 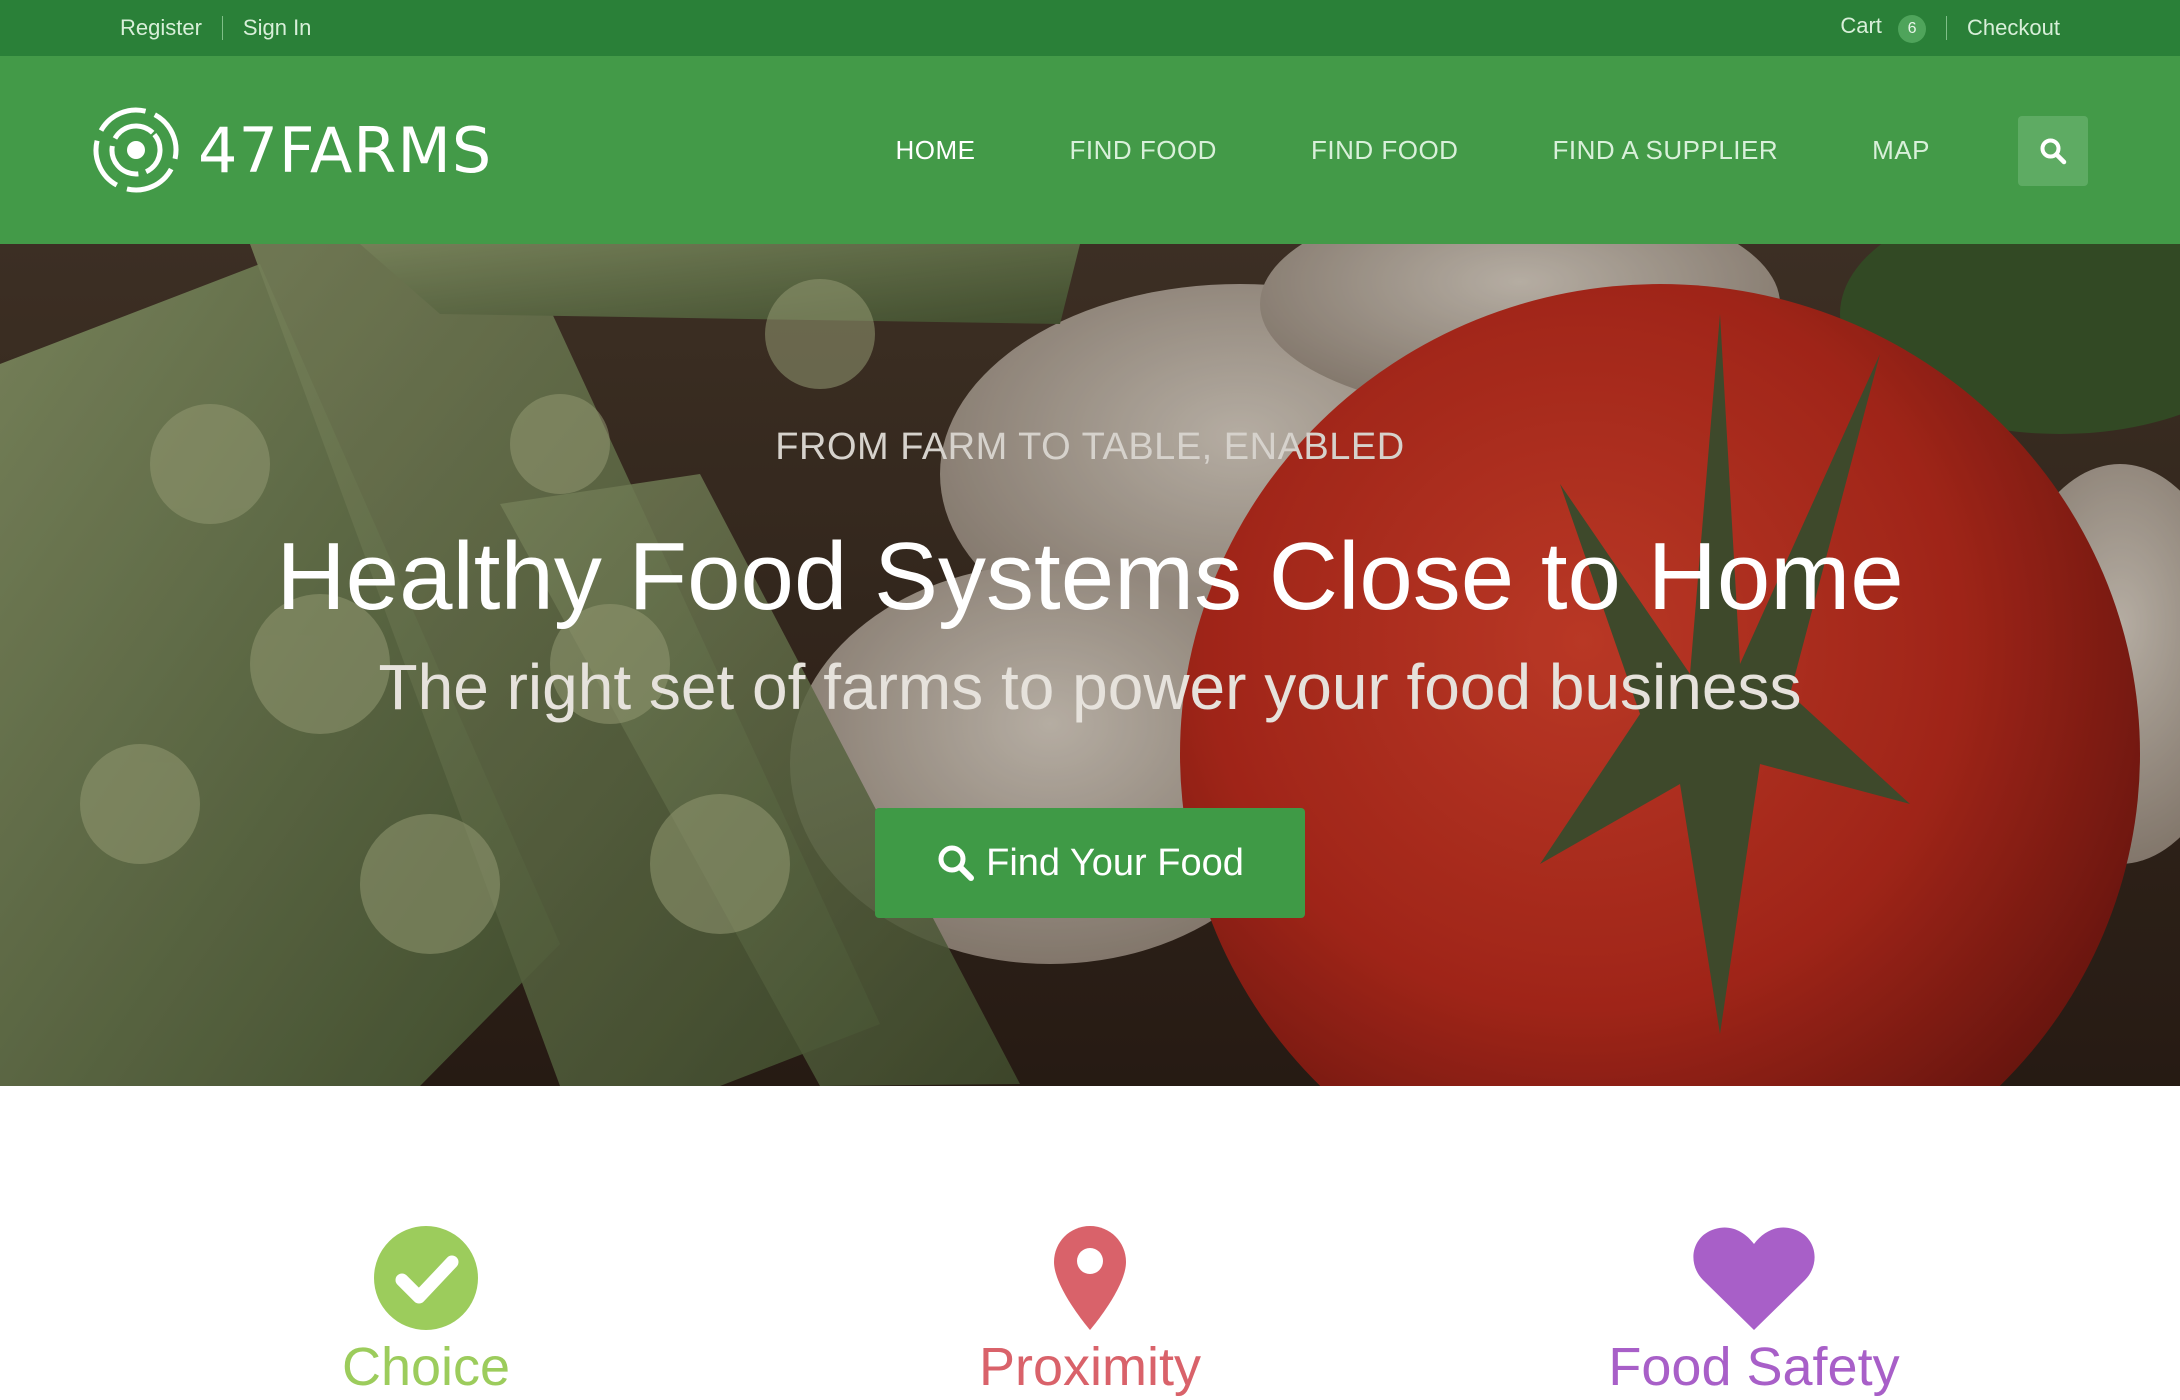 I want to click on feature-choice-label: Choice, so click(x=426, y=1367).